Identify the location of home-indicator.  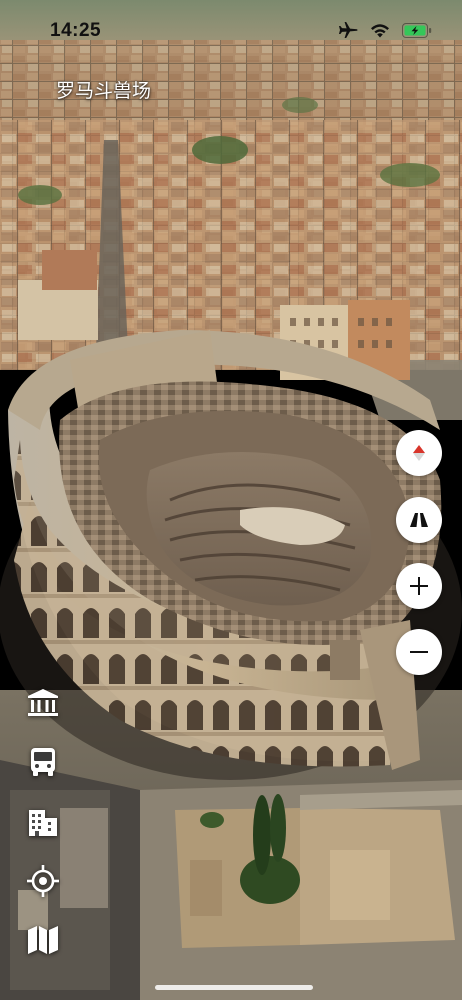
(234, 987).